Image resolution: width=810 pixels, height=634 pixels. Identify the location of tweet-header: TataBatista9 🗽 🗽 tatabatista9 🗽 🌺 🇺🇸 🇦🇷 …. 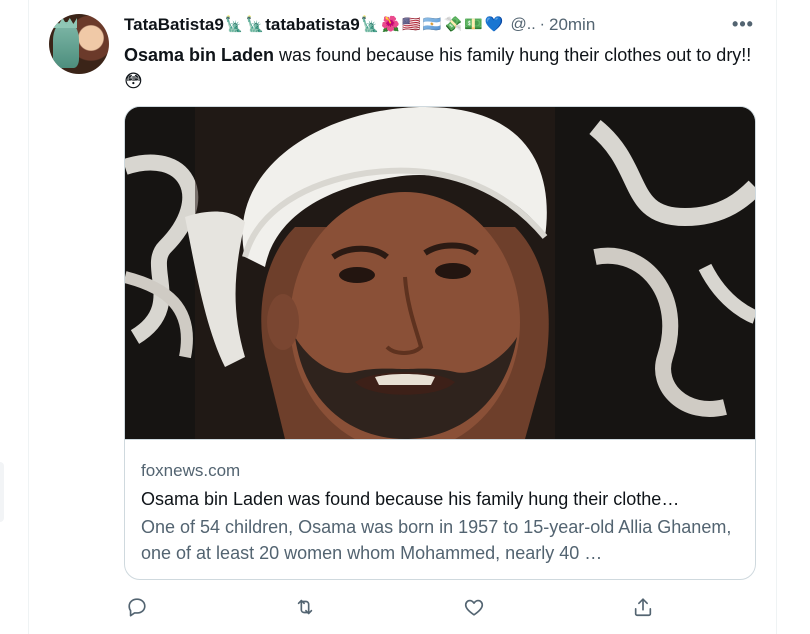
(359, 25).